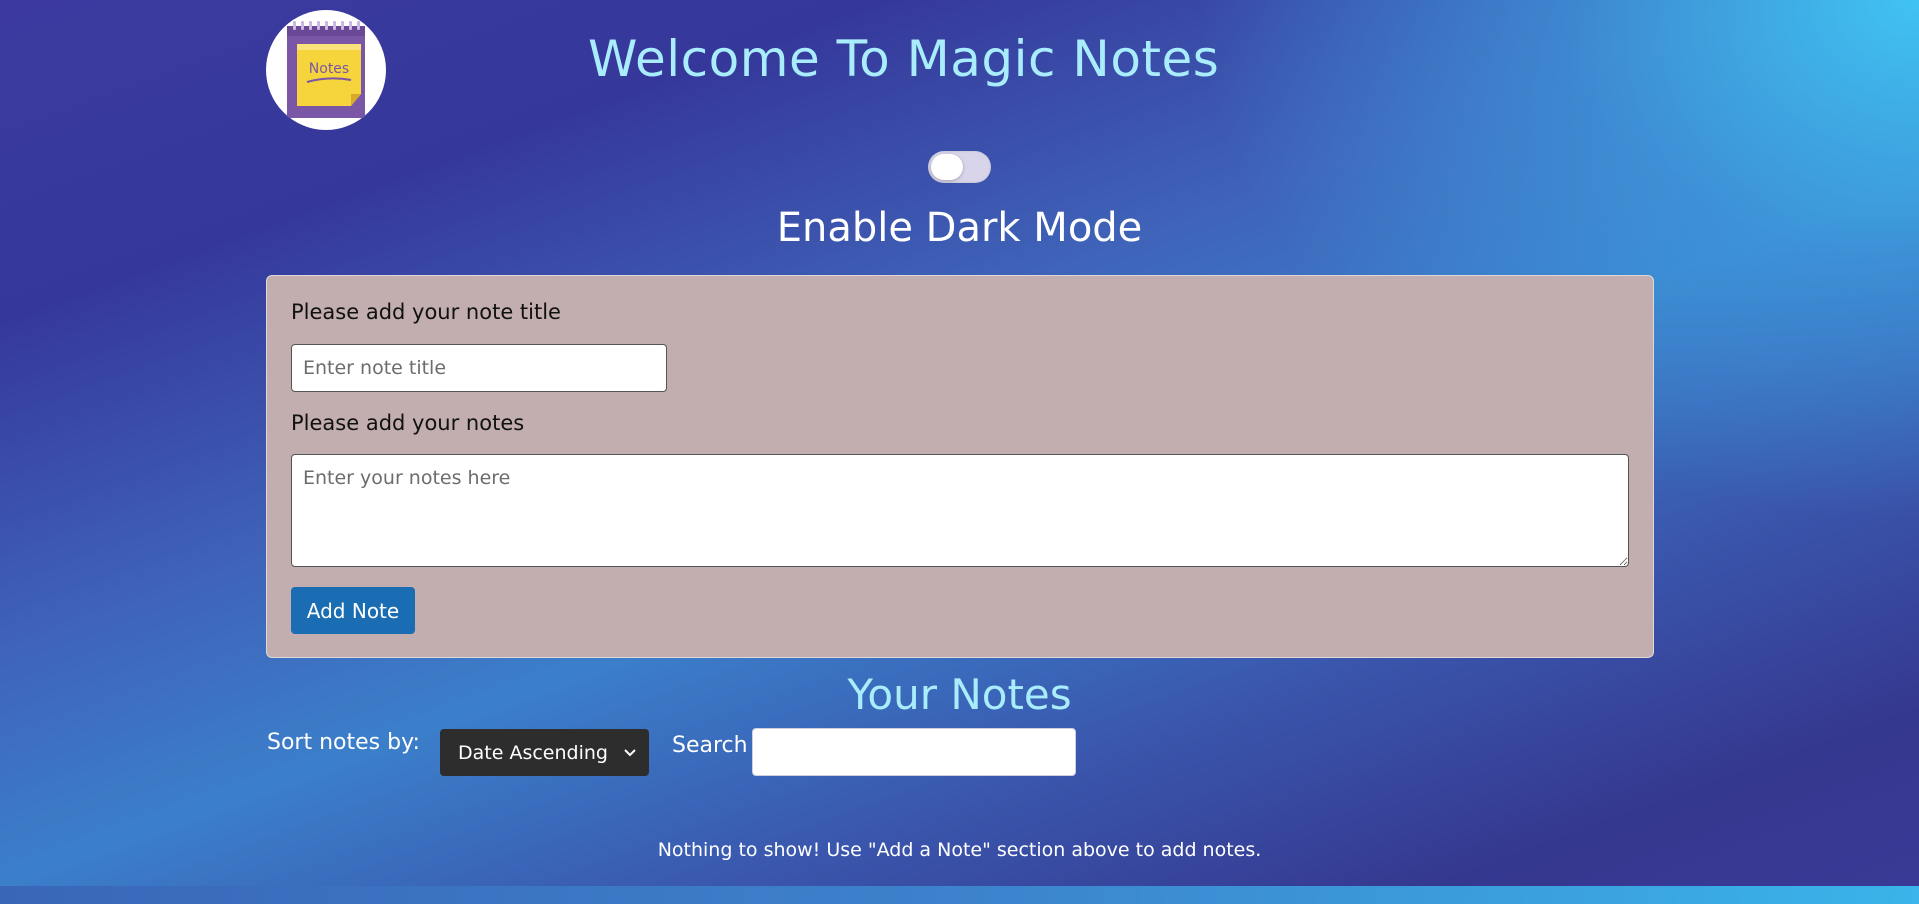 The height and width of the screenshot is (904, 1919). Describe the element at coordinates (353, 610) in the screenshot. I see `add-note-button: Add Note` at that location.